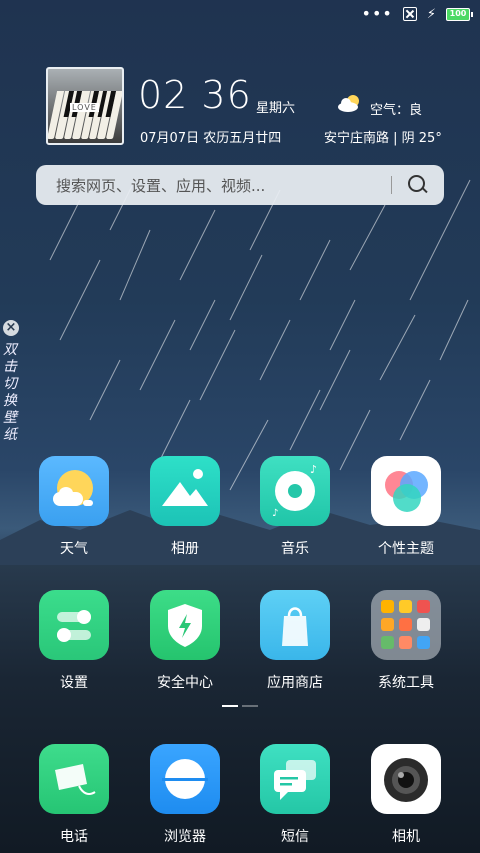 The height and width of the screenshot is (853, 480). What do you see at coordinates (185, 549) in the screenshot?
I see `app-label: 相册` at bounding box center [185, 549].